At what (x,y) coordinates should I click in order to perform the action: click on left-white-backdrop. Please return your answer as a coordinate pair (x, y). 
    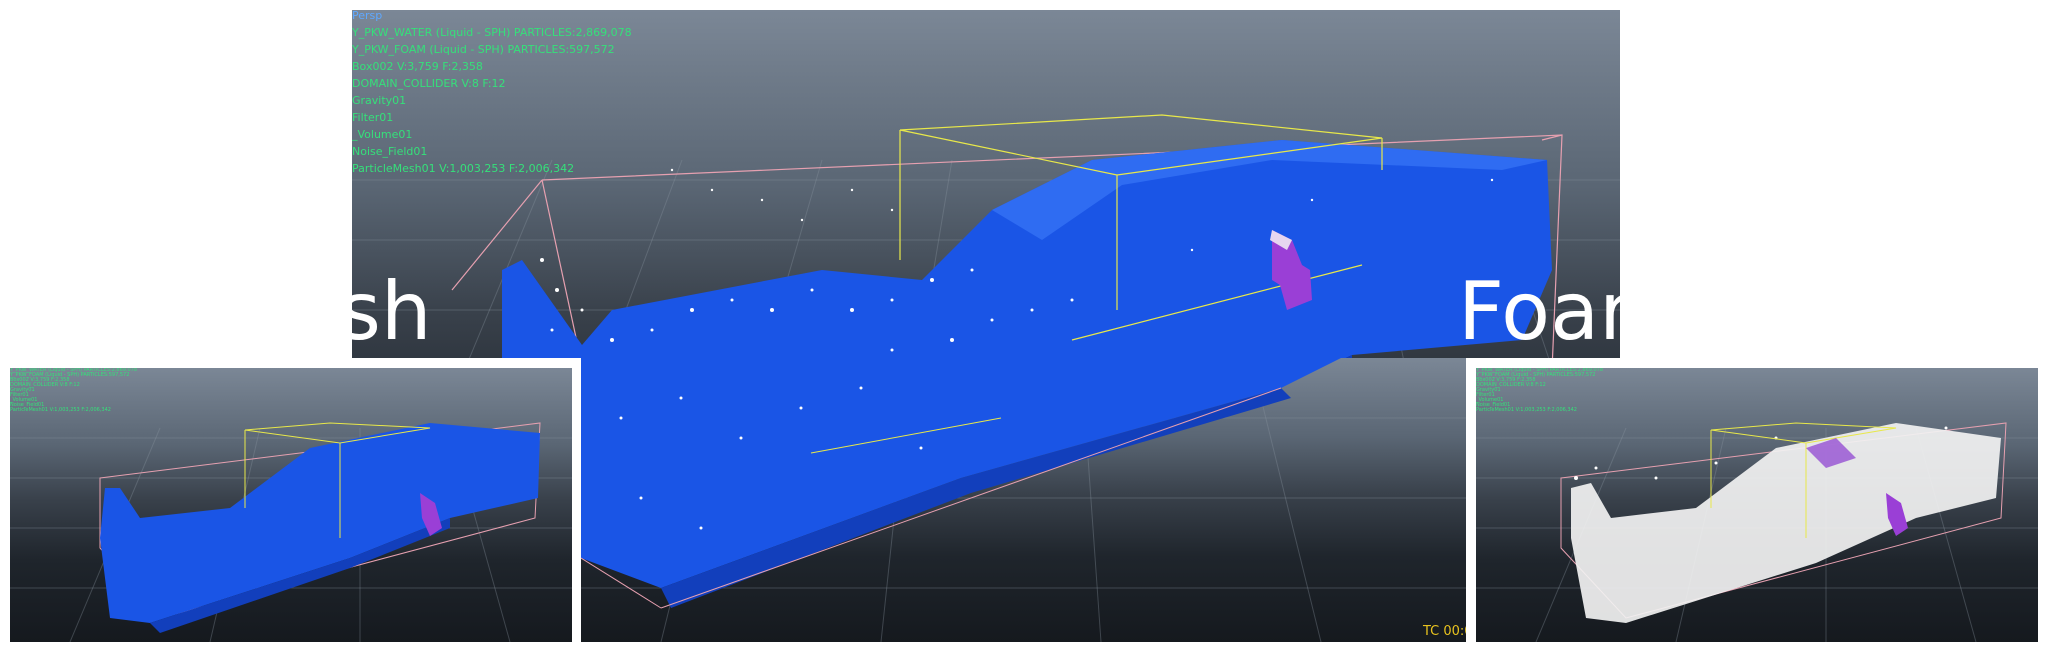
    Looking at the image, I should click on (176, 183).